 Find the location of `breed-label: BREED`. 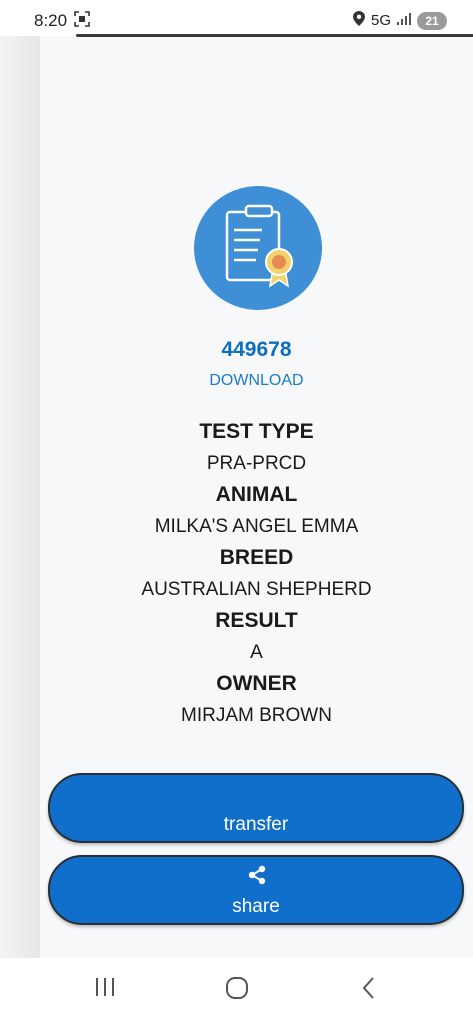

breed-label: BREED is located at coordinates (256, 557).